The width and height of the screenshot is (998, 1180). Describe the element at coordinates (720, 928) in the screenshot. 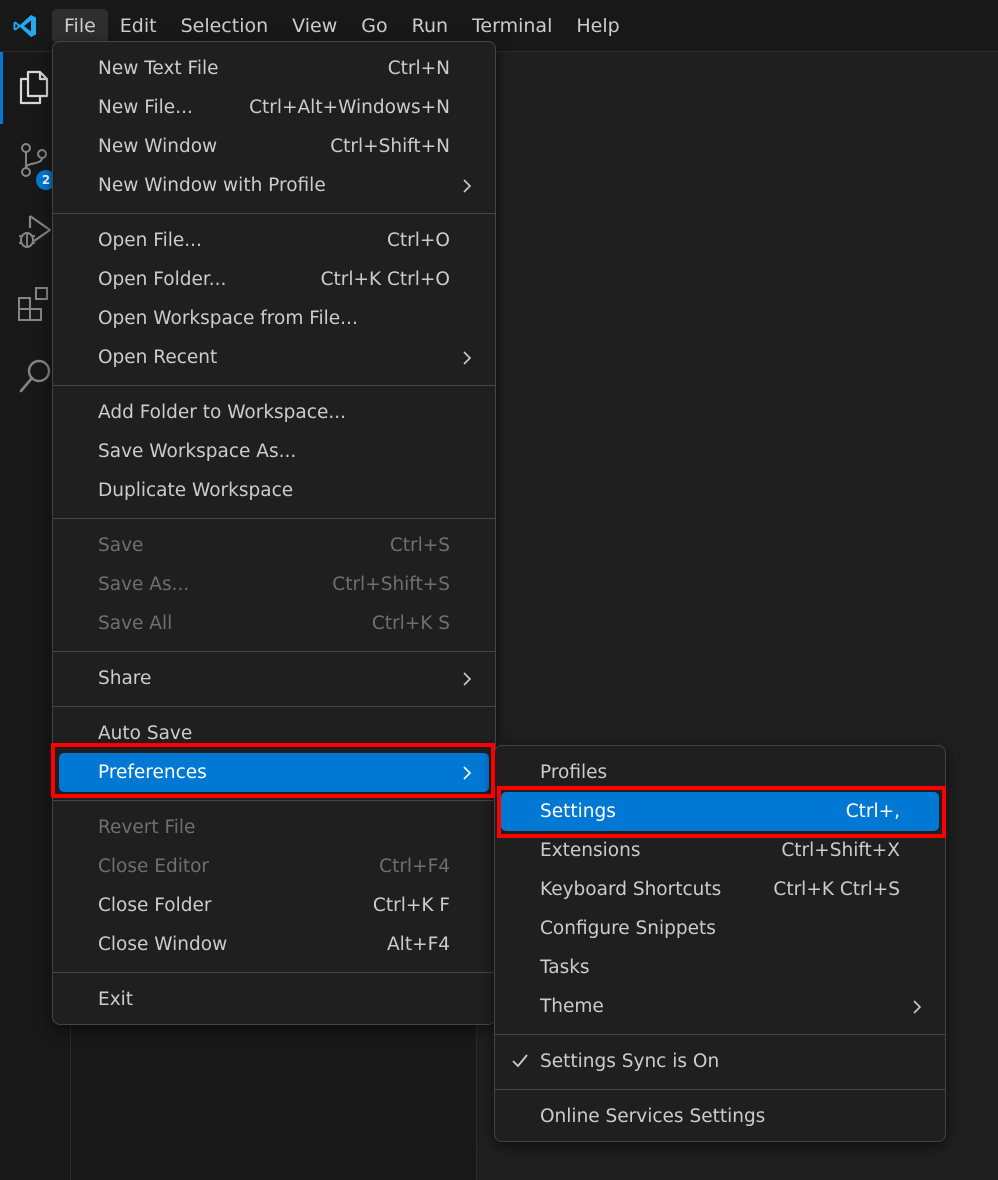

I see `menu-item-configure-snippets: Configure Snippets` at that location.